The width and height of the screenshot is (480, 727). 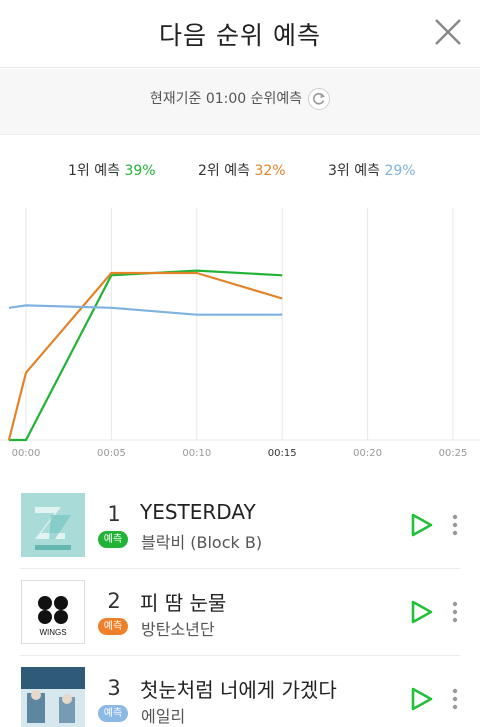 I want to click on song-row: 3 예측 첫눈처럼 너에게 가겠다 에일리, so click(x=240, y=691).